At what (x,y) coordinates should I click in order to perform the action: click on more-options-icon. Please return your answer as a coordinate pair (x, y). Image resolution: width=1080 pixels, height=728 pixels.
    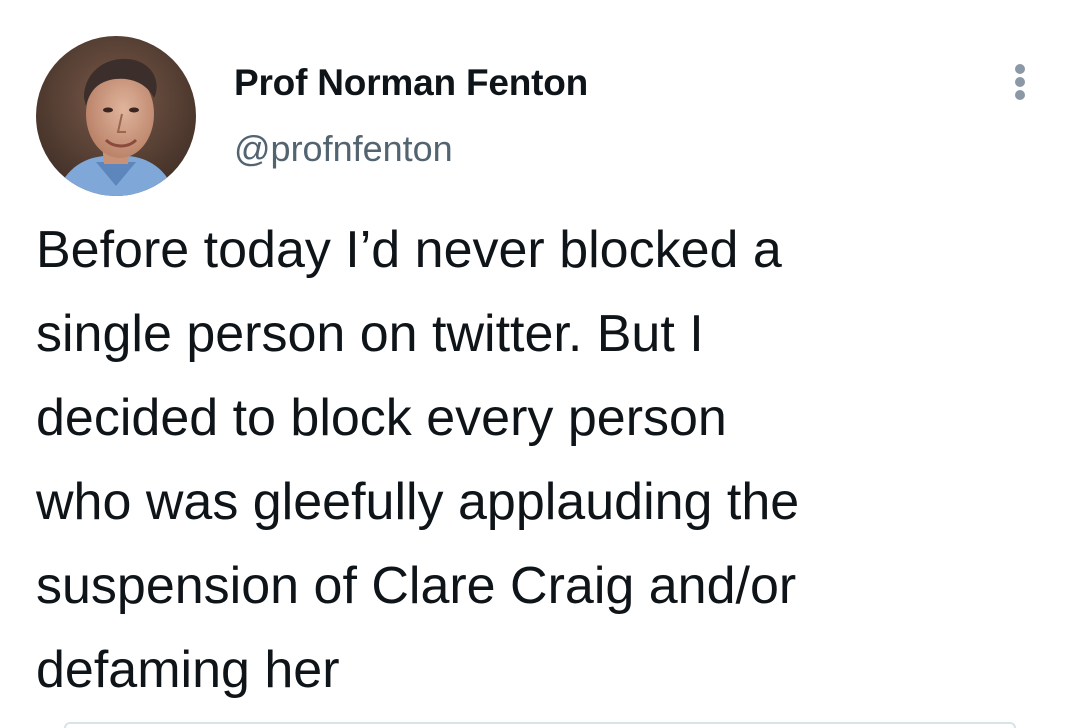
    Looking at the image, I should click on (1020, 82).